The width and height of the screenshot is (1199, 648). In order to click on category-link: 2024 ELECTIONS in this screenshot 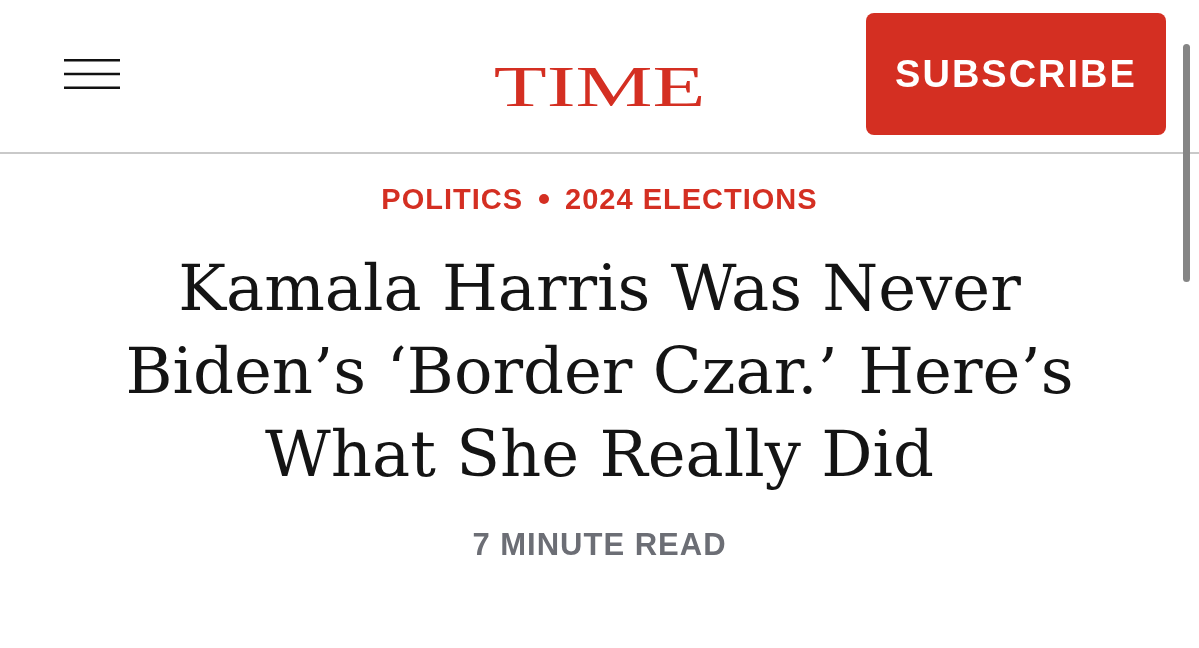, I will do `click(691, 199)`.